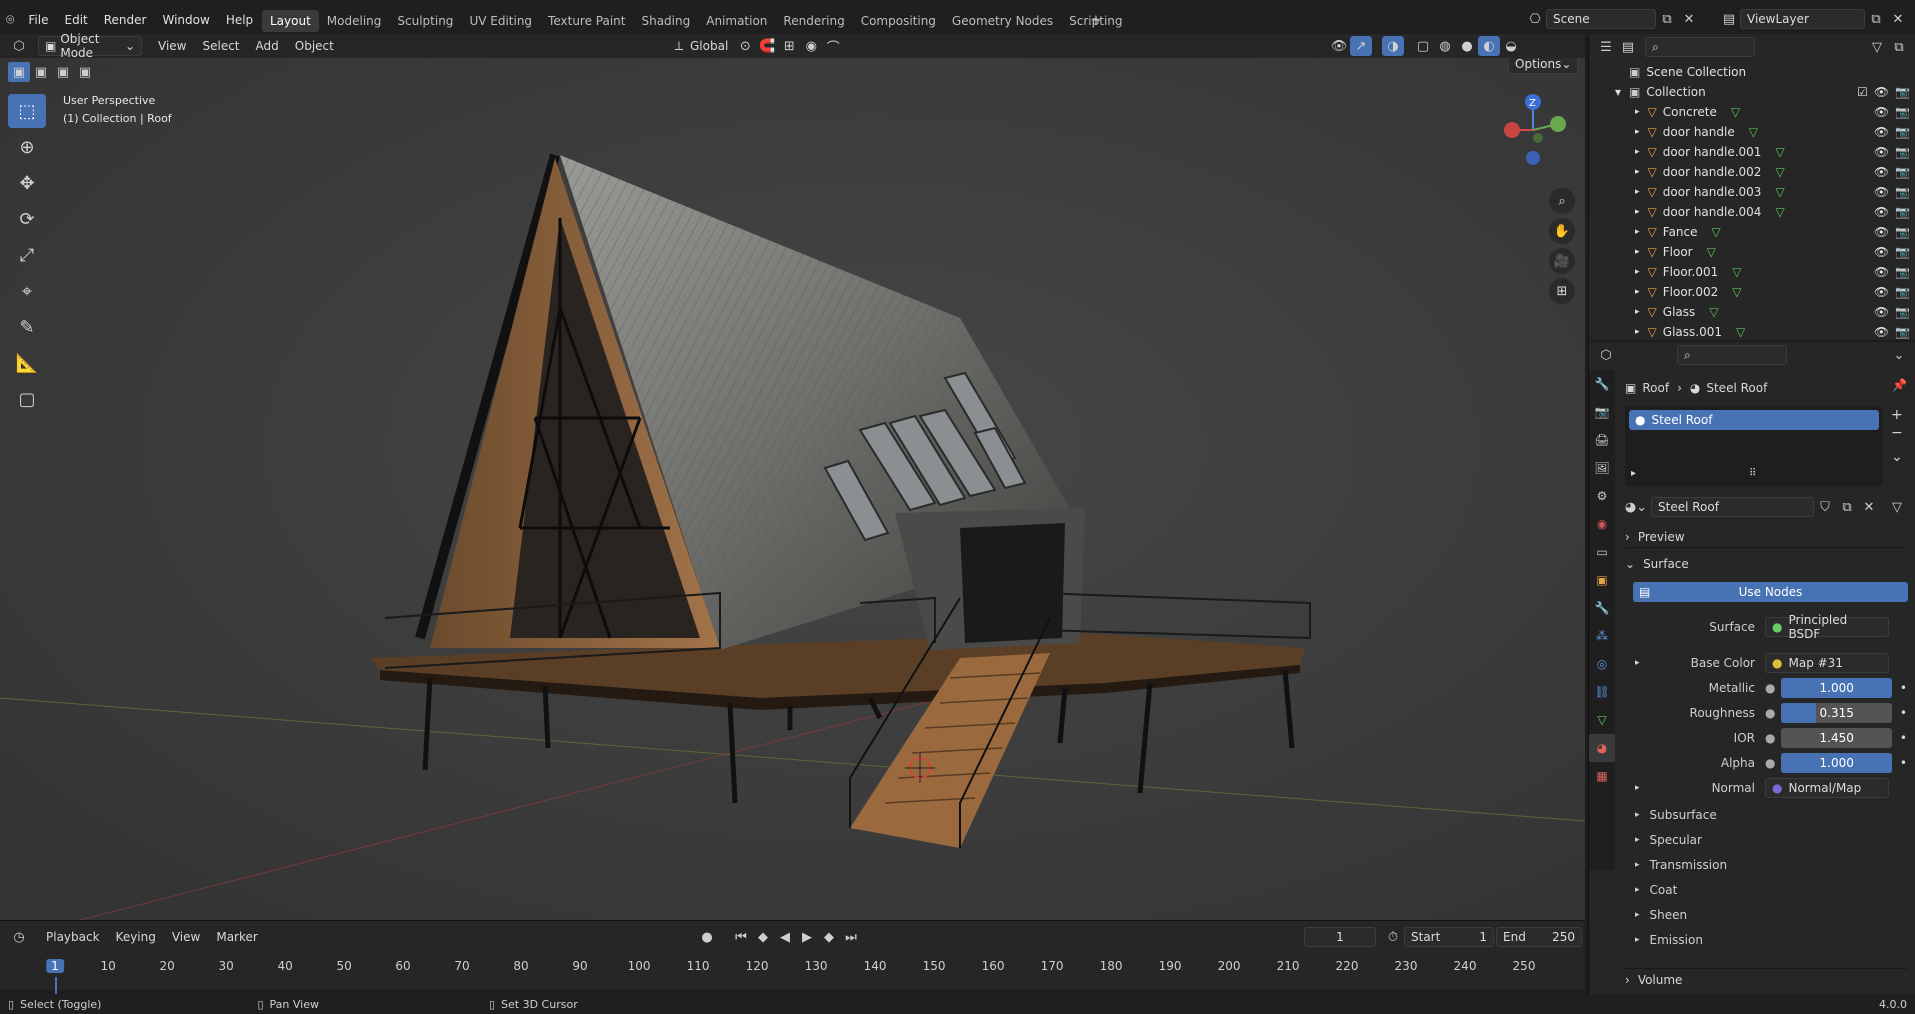  I want to click on camera-icon: 🎥, so click(1562, 261).